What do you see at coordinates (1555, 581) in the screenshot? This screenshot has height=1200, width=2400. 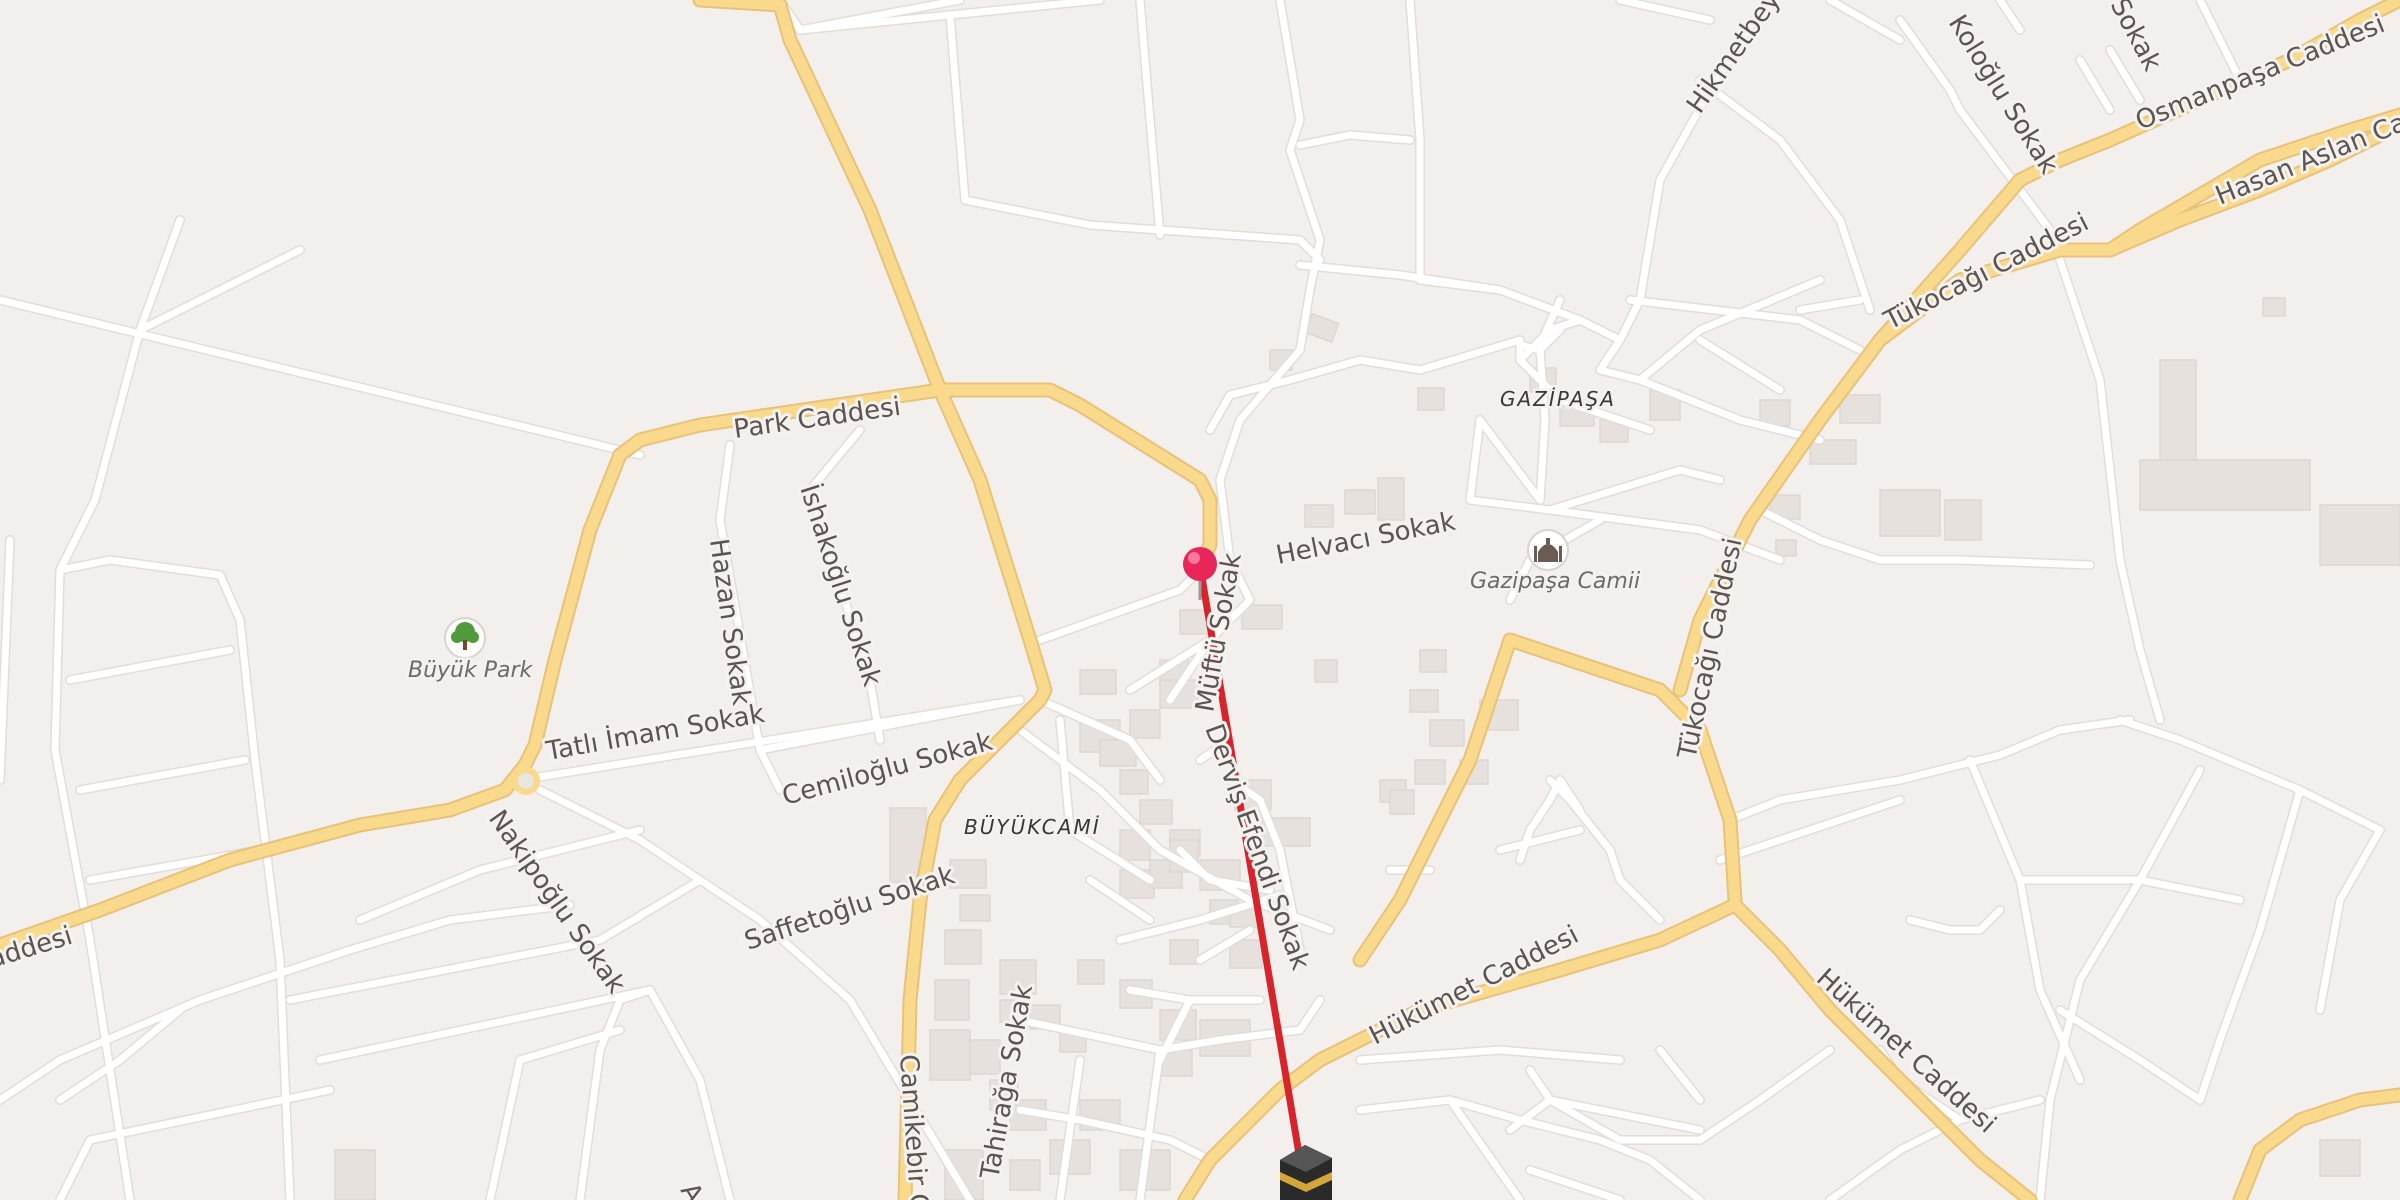 I see `poi-label-gazipasa-camii: Gazipaşa Camii` at bounding box center [1555, 581].